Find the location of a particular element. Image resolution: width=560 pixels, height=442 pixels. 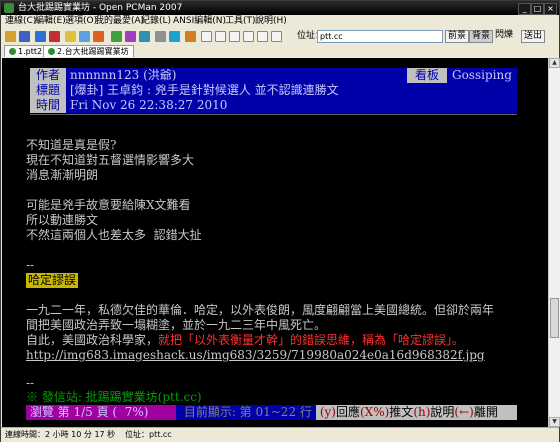

signature-tag: 哈定謬誤 is located at coordinates (52, 280).